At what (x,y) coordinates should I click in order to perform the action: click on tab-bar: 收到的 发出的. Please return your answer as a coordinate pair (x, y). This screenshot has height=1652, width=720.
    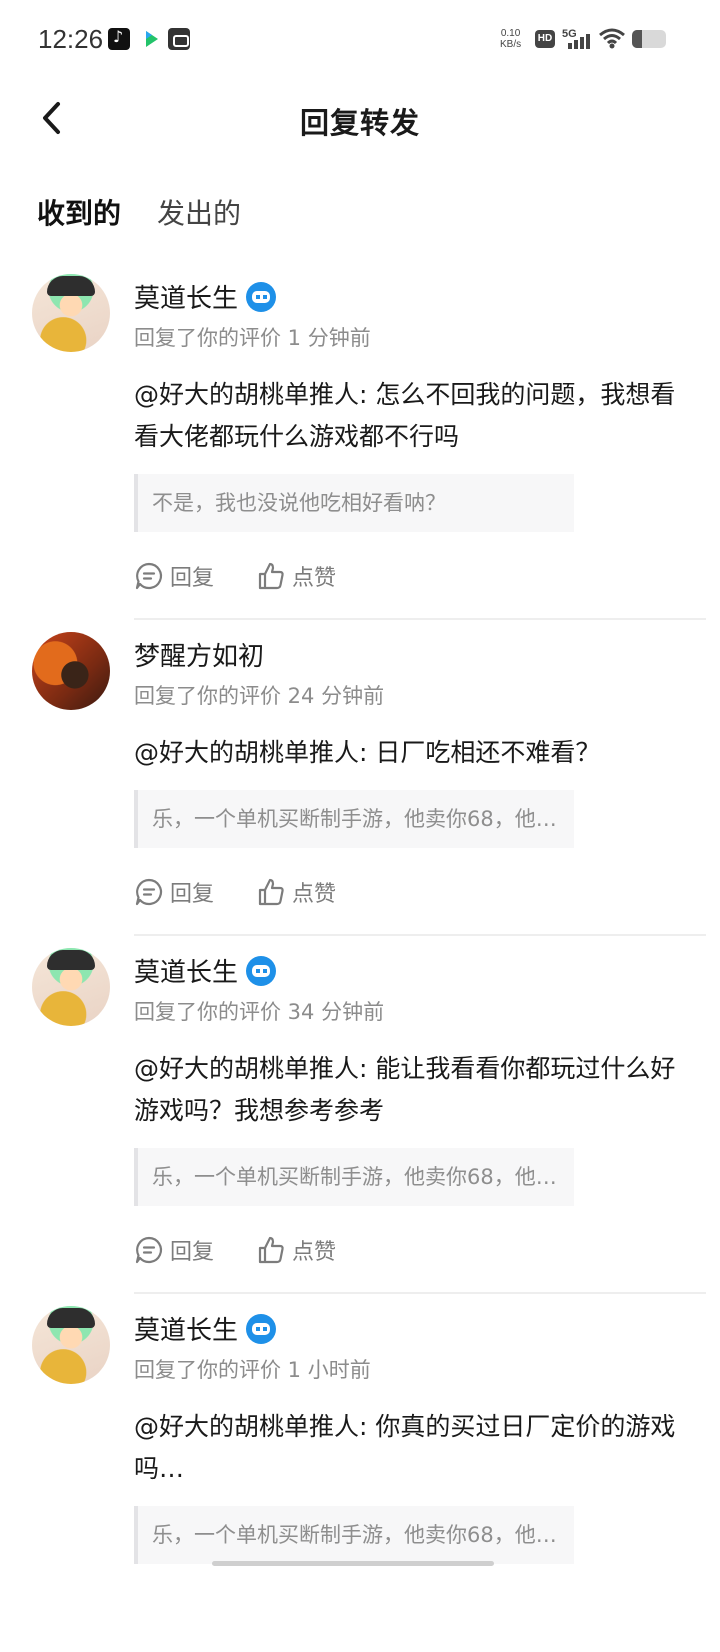
    Looking at the image, I should click on (360, 215).